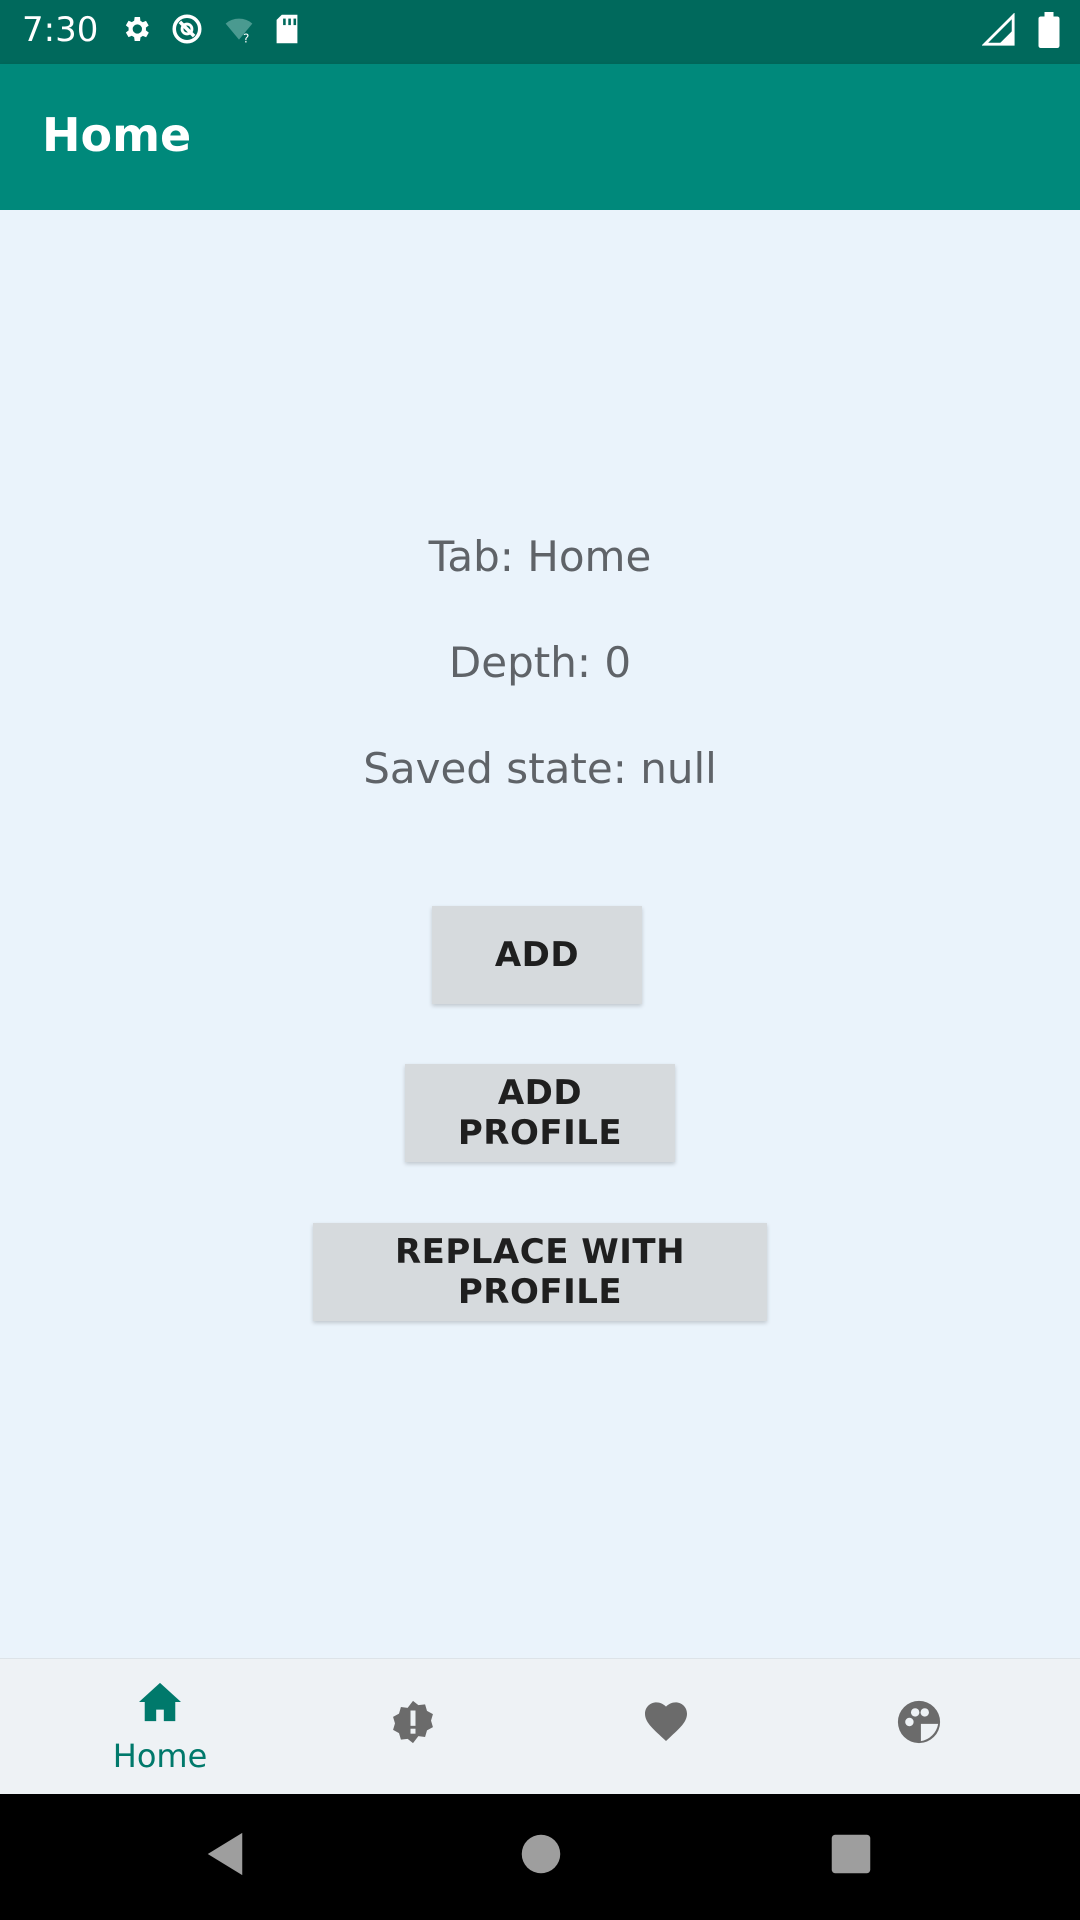 The image size is (1080, 1920). What do you see at coordinates (1049, 30) in the screenshot?
I see `battery-icon` at bounding box center [1049, 30].